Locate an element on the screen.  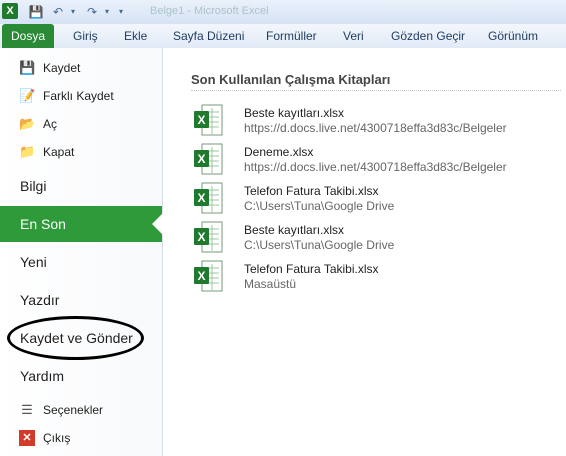
tab-data: Veri is located at coordinates (353, 36).